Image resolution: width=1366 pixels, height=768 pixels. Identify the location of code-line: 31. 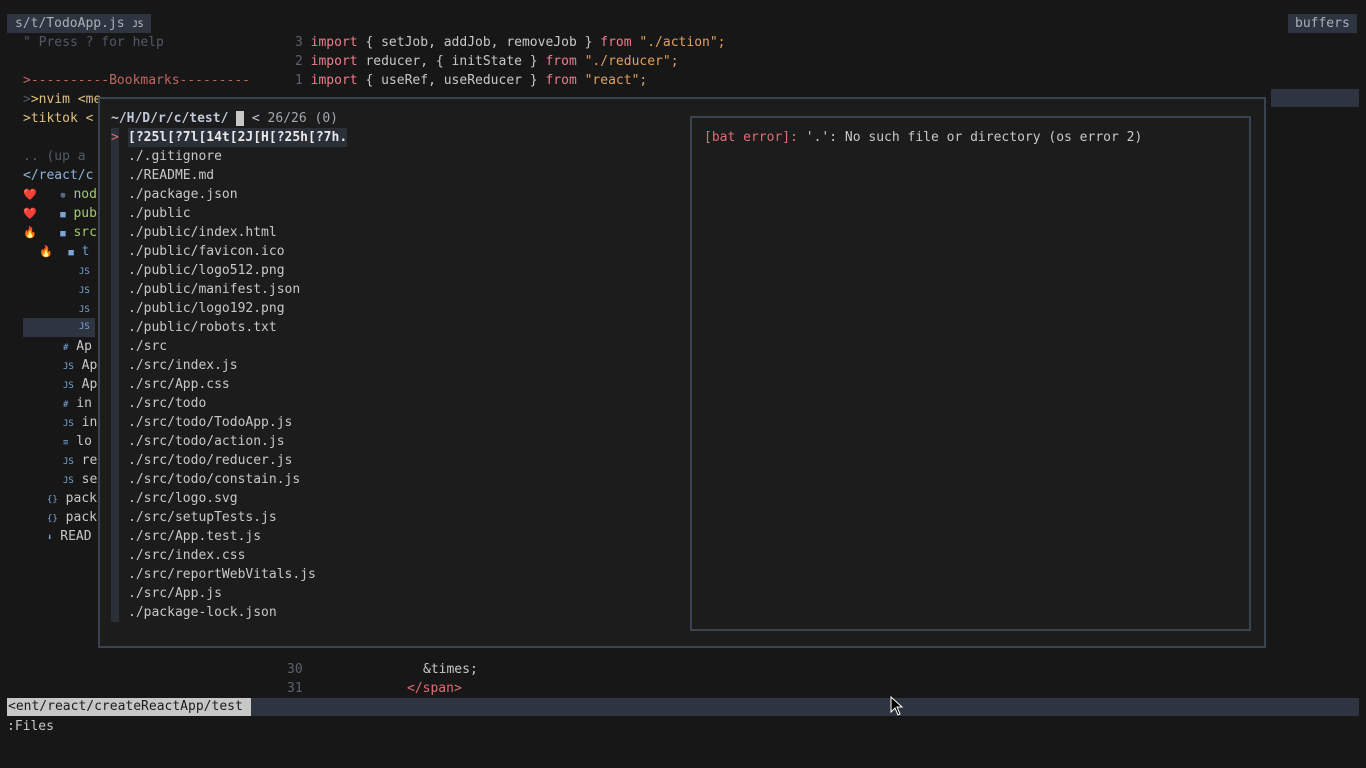
(295, 688).